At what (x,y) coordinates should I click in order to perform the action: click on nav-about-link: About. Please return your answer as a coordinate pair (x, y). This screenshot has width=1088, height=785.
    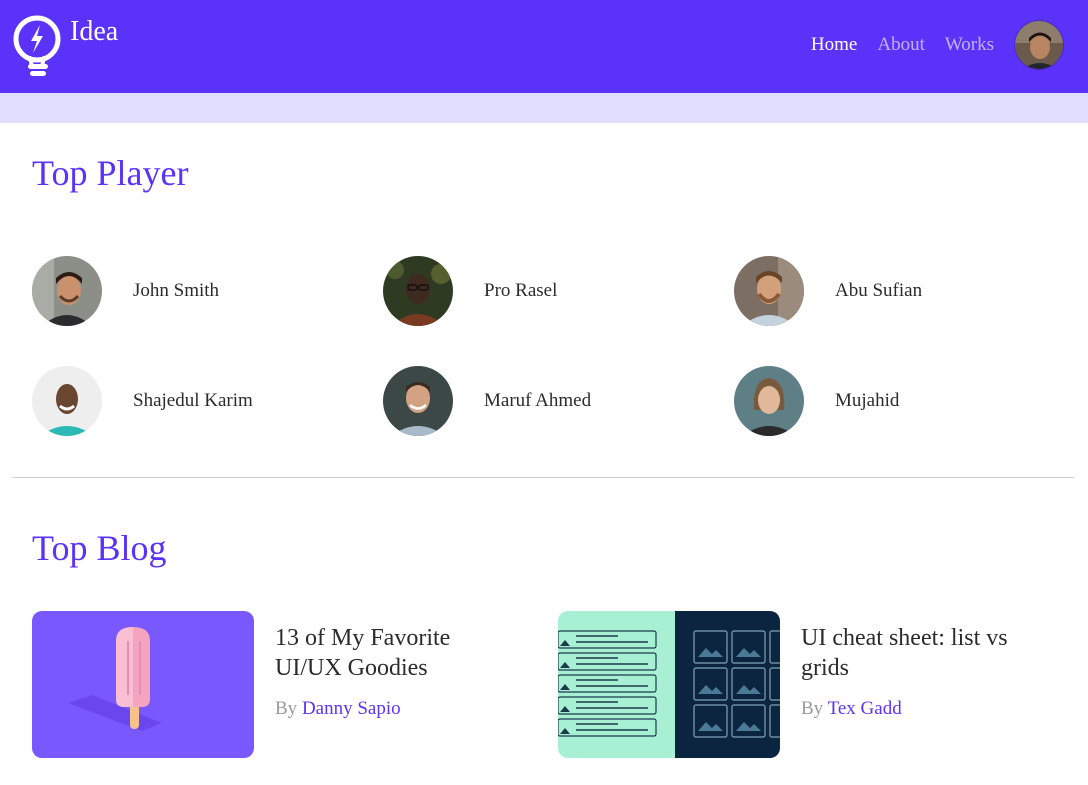
    Looking at the image, I should click on (901, 45).